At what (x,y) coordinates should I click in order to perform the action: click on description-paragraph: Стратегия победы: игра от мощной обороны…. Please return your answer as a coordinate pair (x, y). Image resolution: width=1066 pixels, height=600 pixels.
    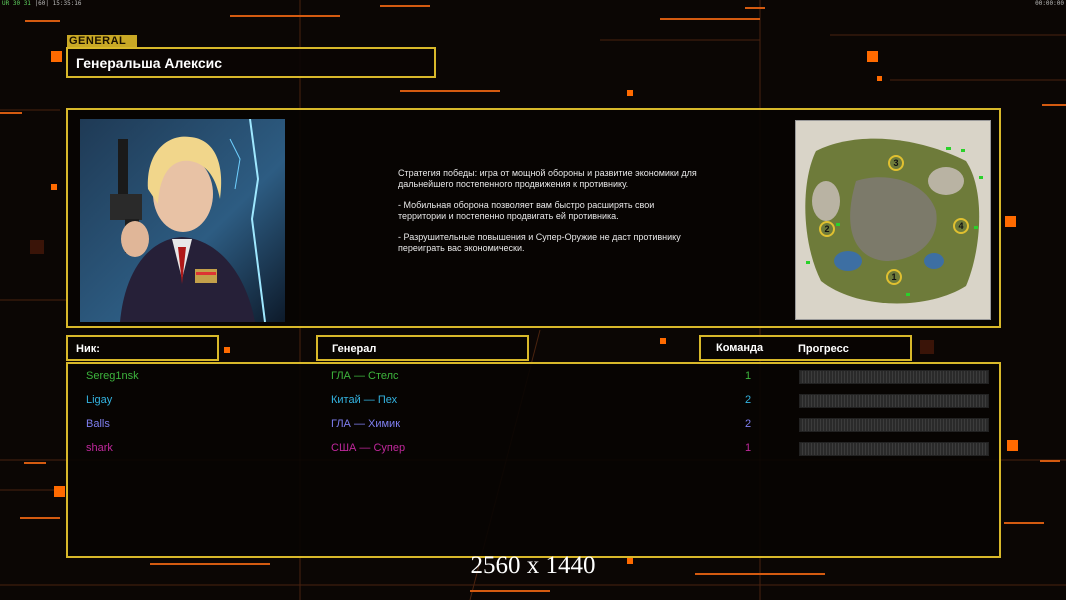
    Looking at the image, I should click on (547, 178).